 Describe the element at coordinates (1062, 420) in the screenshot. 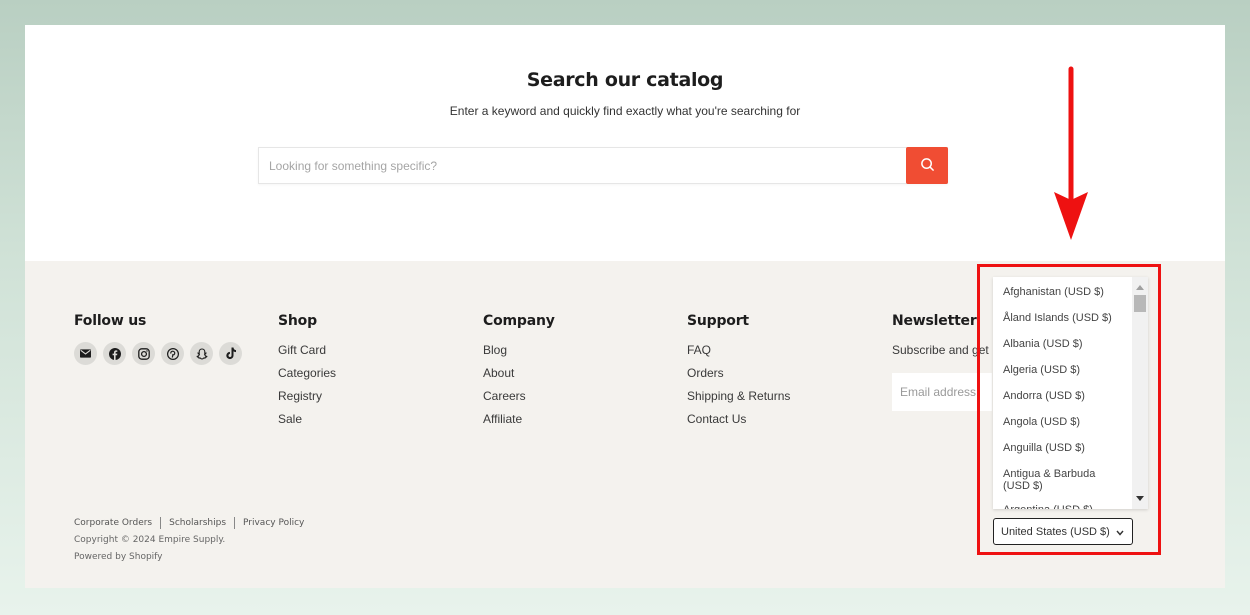

I see `country-option: Angola (USD $)` at that location.